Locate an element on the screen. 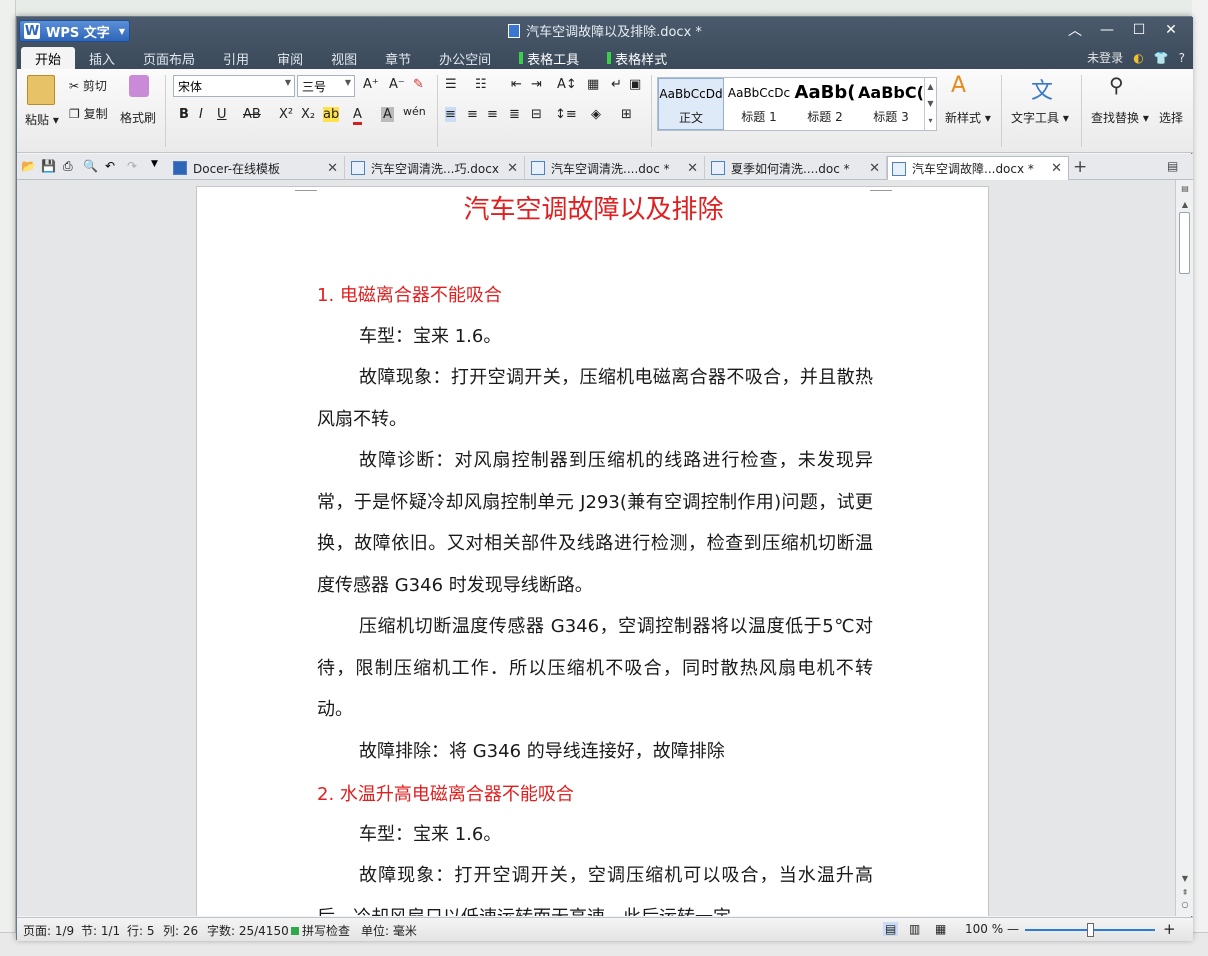  page-indicator: 页面: 1/9 is located at coordinates (48, 930).